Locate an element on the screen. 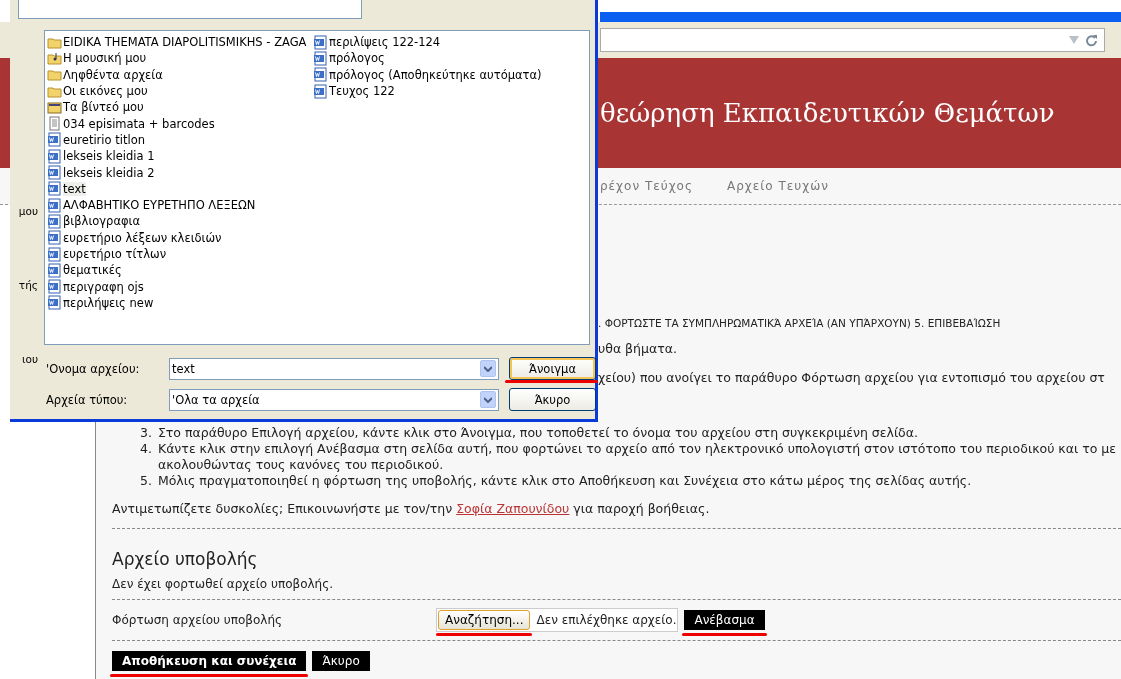 Image resolution: width=1121 pixels, height=679 pixels. file-item: text is located at coordinates (74, 188).